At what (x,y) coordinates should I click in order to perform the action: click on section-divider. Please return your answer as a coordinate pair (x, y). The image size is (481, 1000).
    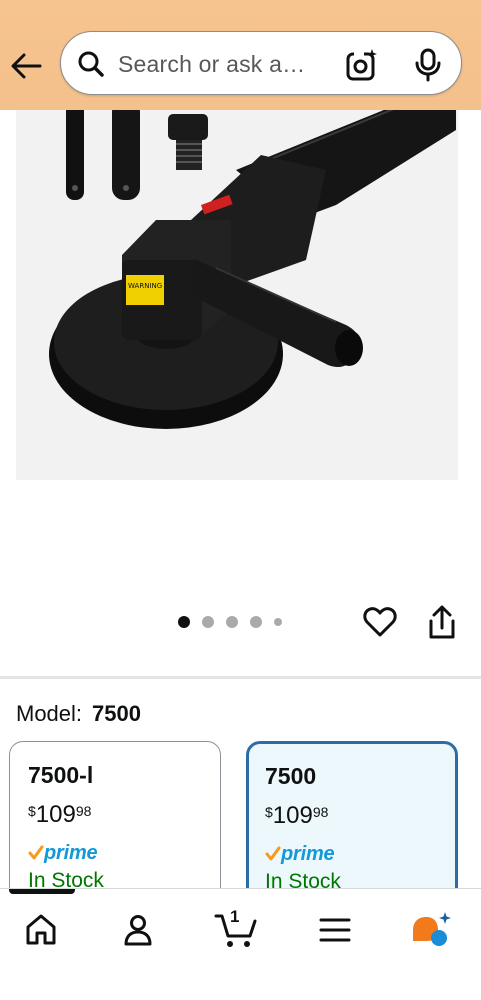
    Looking at the image, I should click on (240, 677).